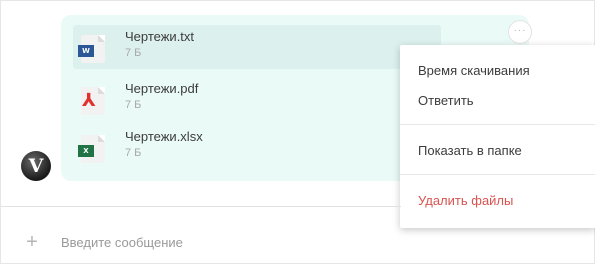 The width and height of the screenshot is (595, 264). Describe the element at coordinates (474, 70) in the screenshot. I see `menu-item-download-time: Время скачивания` at that location.